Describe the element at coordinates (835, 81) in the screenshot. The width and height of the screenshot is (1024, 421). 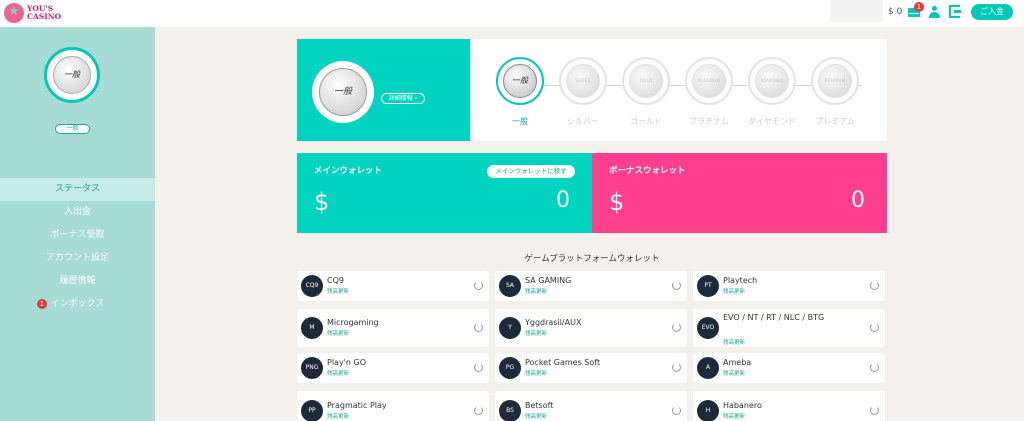
I see `tier-medal: PREMIUM` at that location.